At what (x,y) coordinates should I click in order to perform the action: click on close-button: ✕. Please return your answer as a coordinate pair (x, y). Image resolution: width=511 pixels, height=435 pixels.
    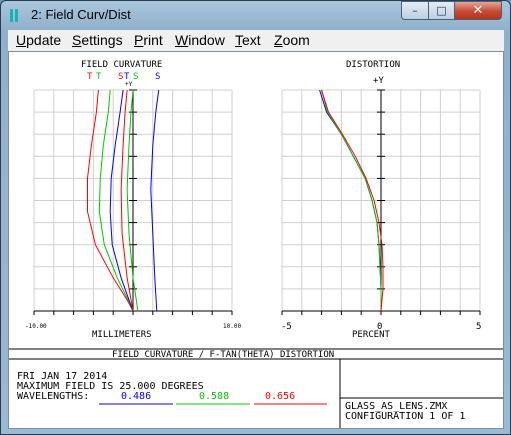
    Looking at the image, I should click on (478, 10).